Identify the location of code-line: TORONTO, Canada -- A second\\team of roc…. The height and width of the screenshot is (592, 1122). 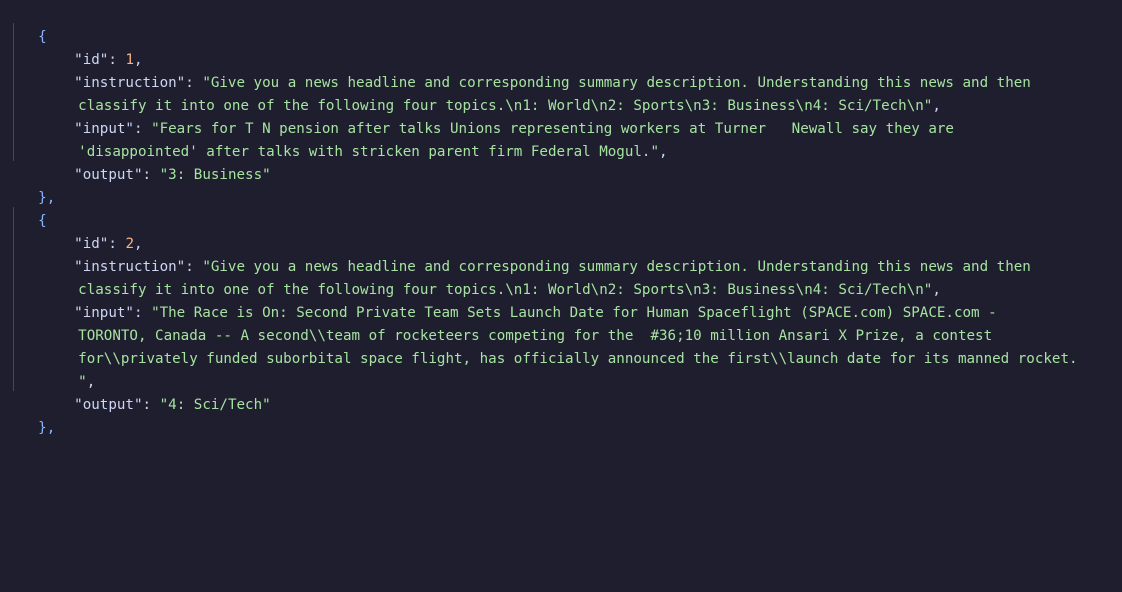
(498, 323).